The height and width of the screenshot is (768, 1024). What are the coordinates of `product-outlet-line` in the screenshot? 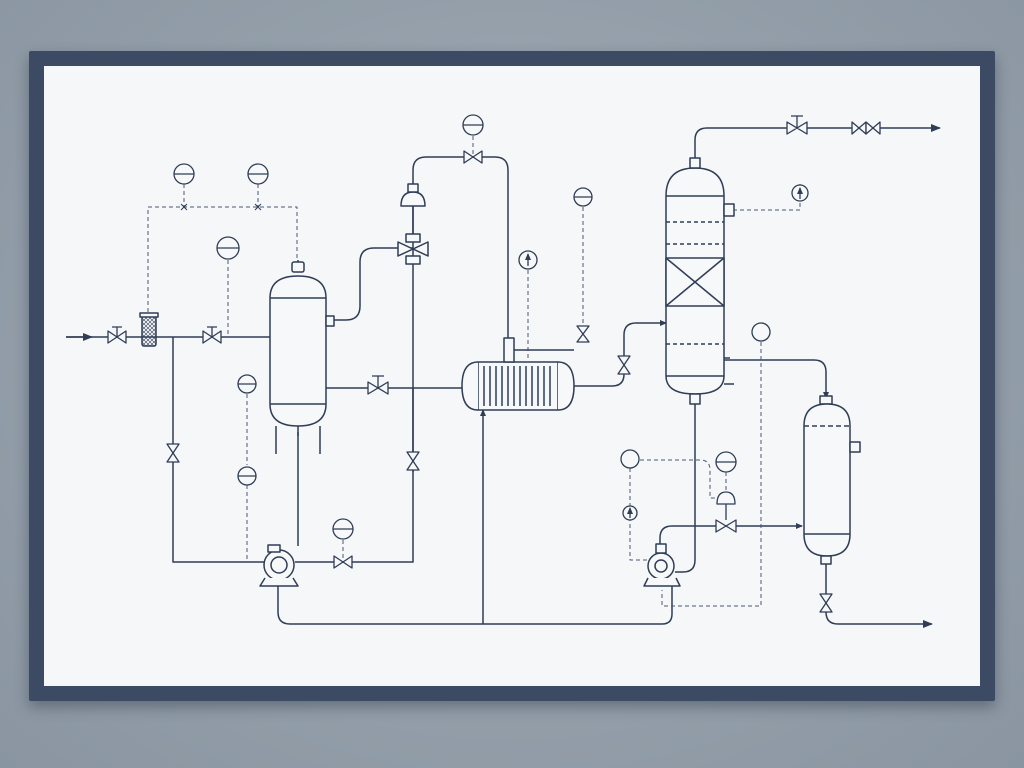 It's located at (879, 592).